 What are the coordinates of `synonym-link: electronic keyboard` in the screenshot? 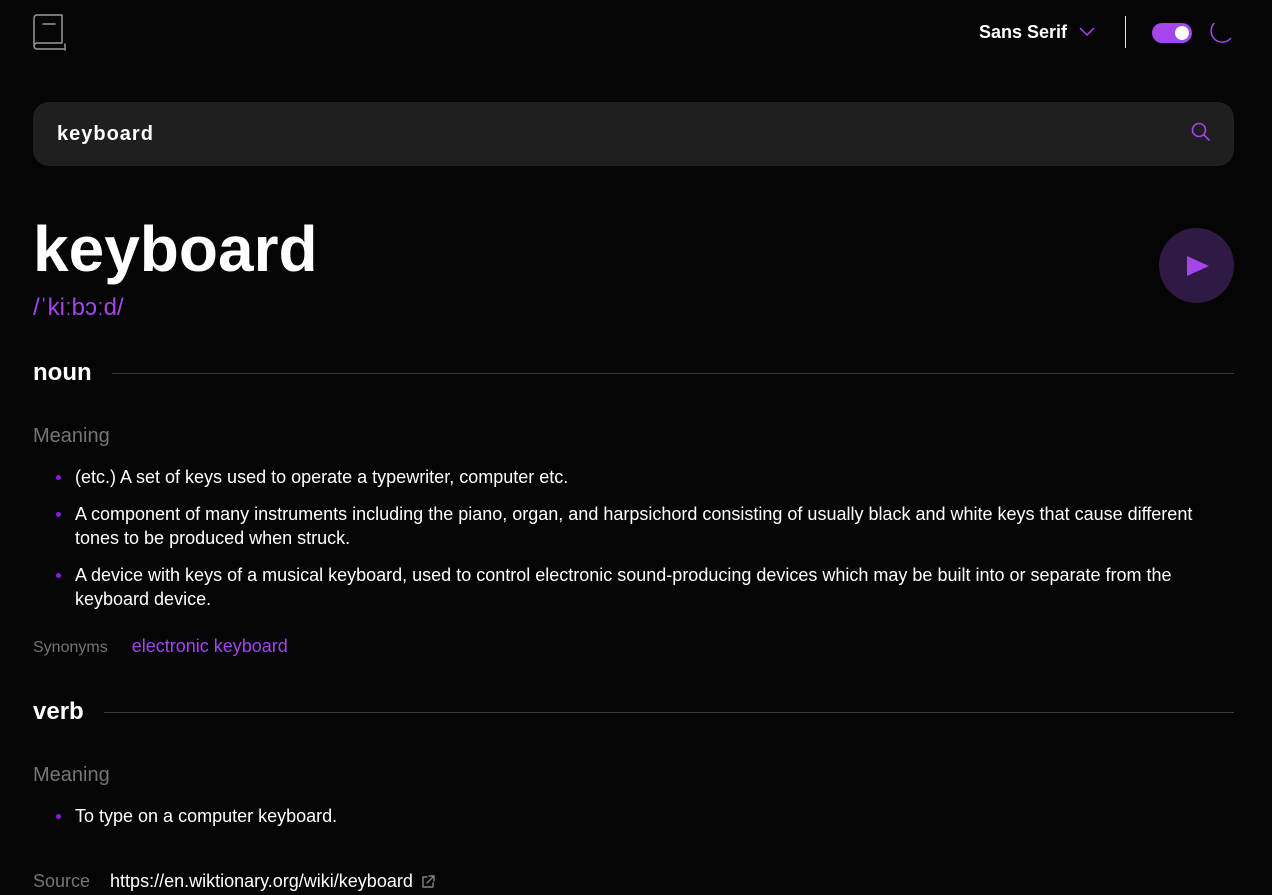 It's located at (210, 646).